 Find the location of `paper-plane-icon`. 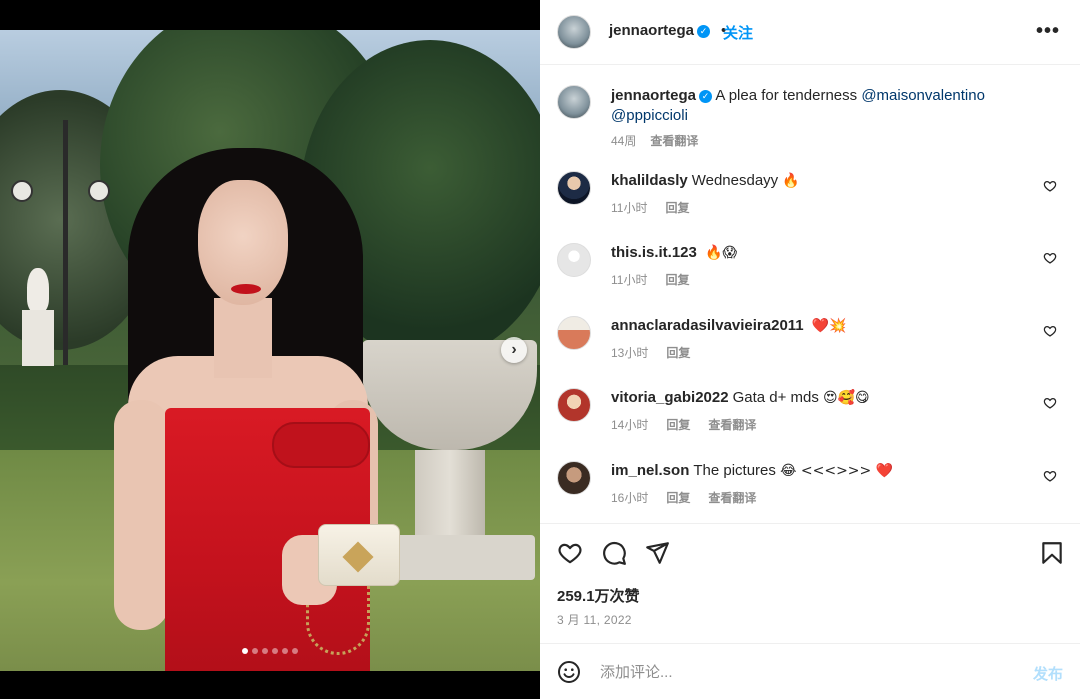

paper-plane-icon is located at coordinates (657, 553).